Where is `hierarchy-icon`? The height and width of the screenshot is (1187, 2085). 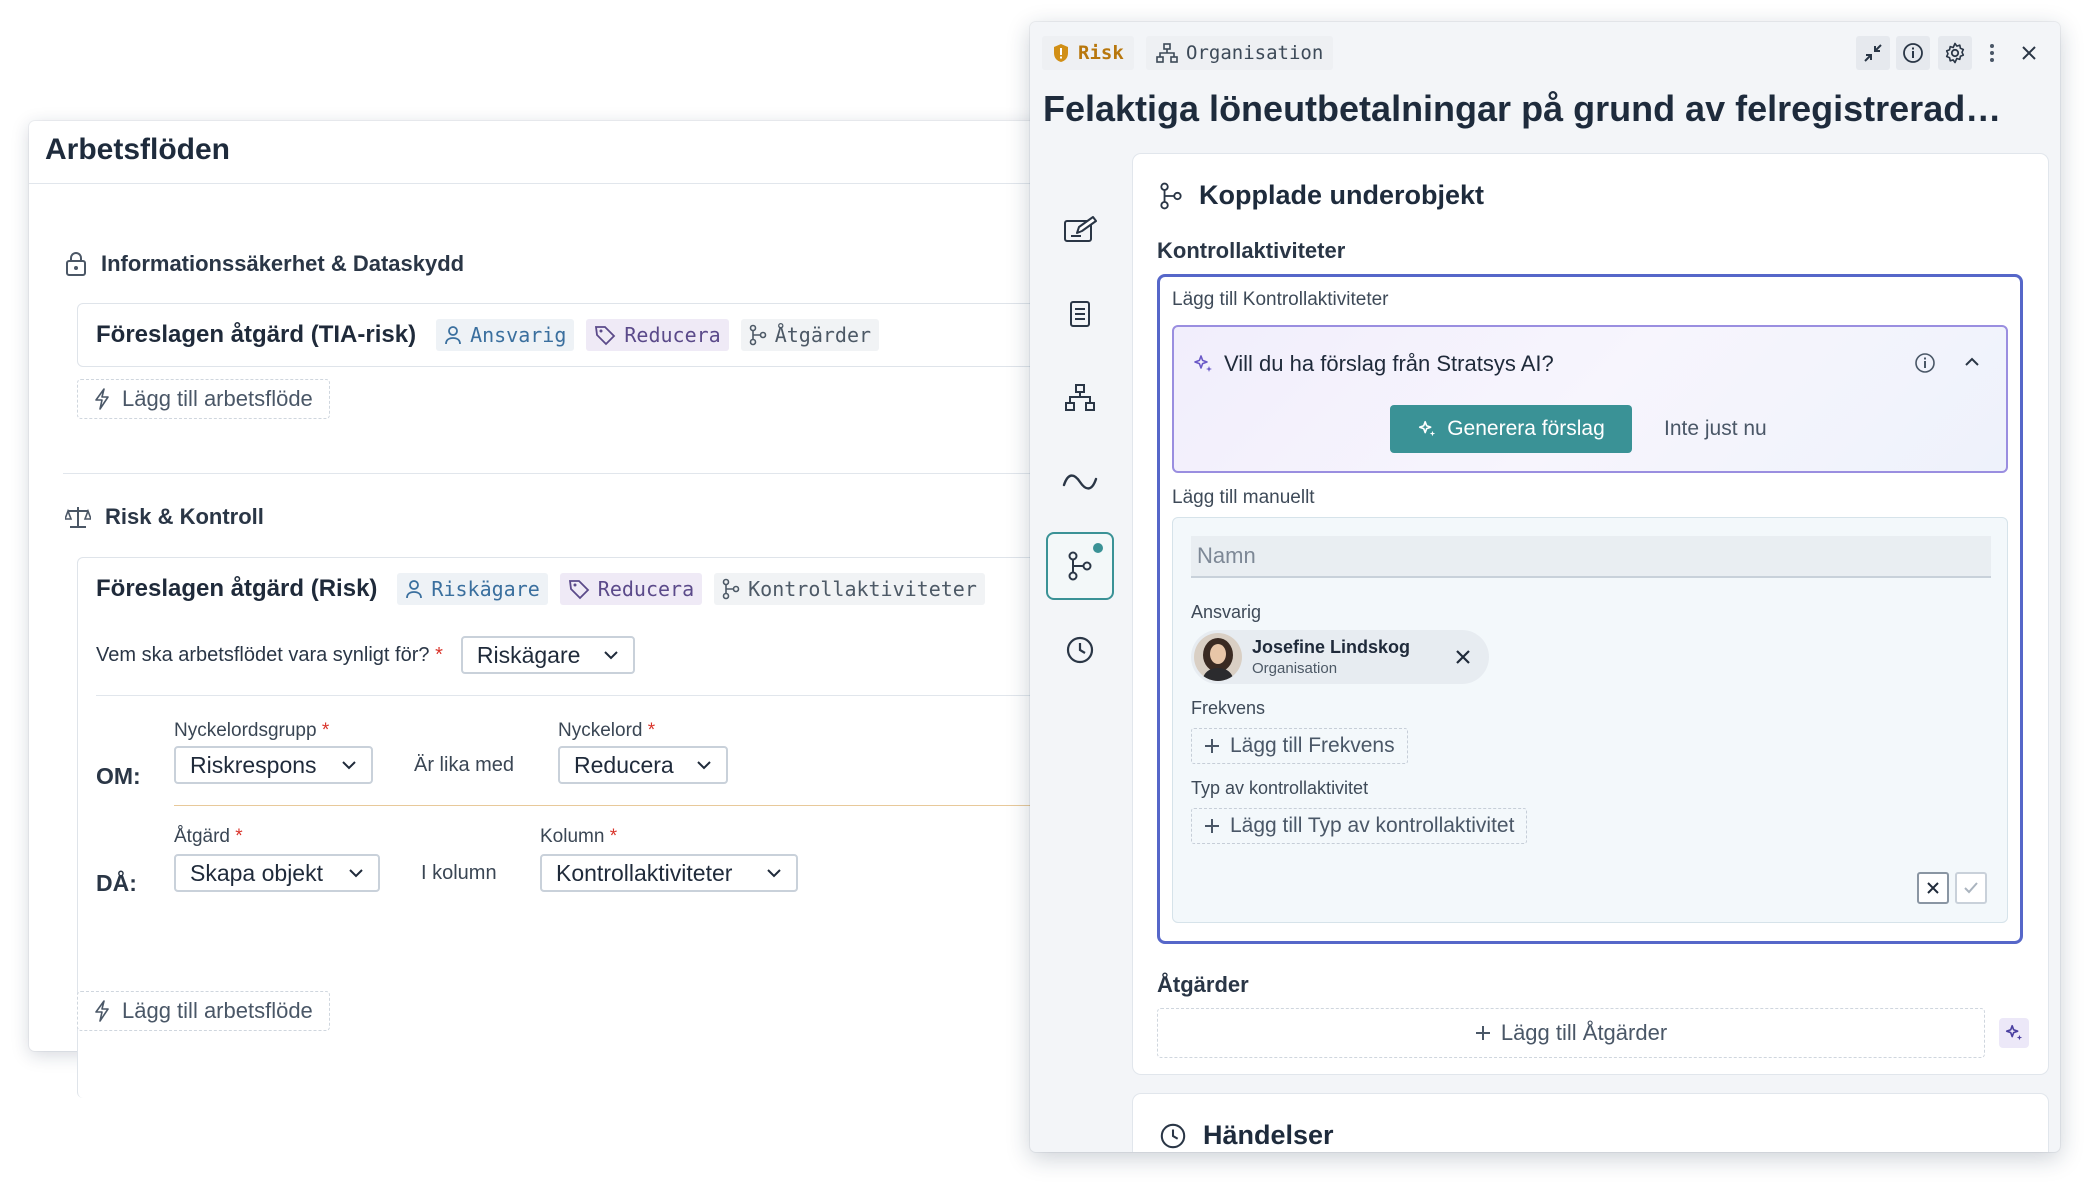 hierarchy-icon is located at coordinates (1080, 398).